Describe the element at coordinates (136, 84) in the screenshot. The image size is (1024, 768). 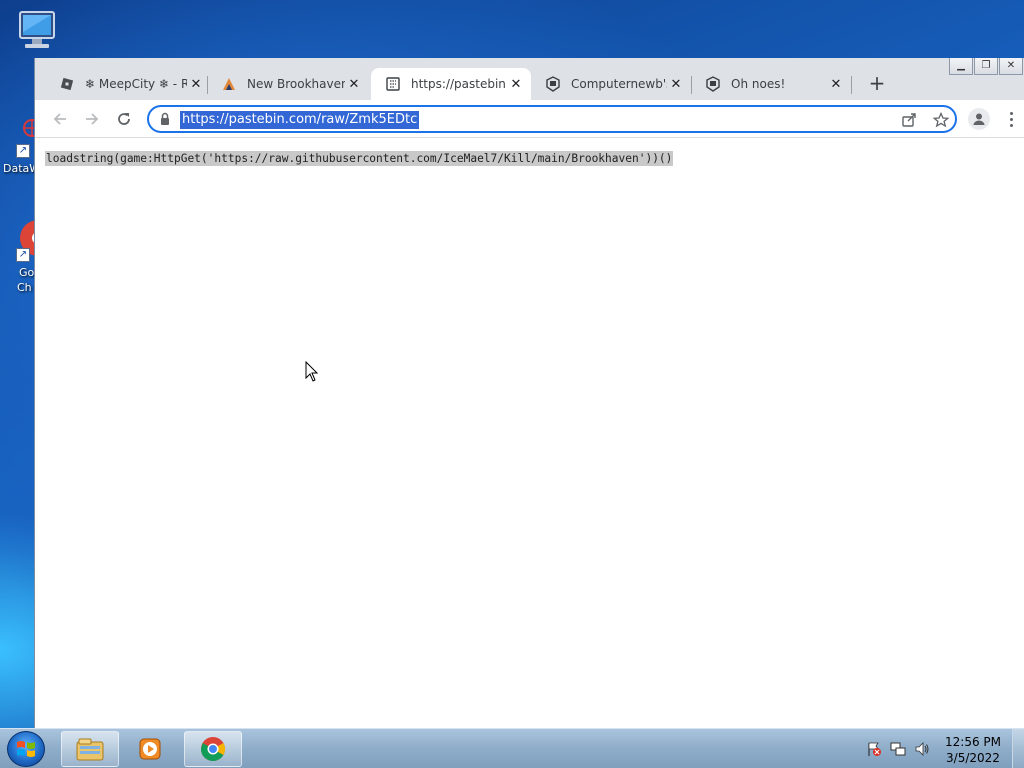
I see `tab-title: ❄ MeepCity ❄ - R` at that location.